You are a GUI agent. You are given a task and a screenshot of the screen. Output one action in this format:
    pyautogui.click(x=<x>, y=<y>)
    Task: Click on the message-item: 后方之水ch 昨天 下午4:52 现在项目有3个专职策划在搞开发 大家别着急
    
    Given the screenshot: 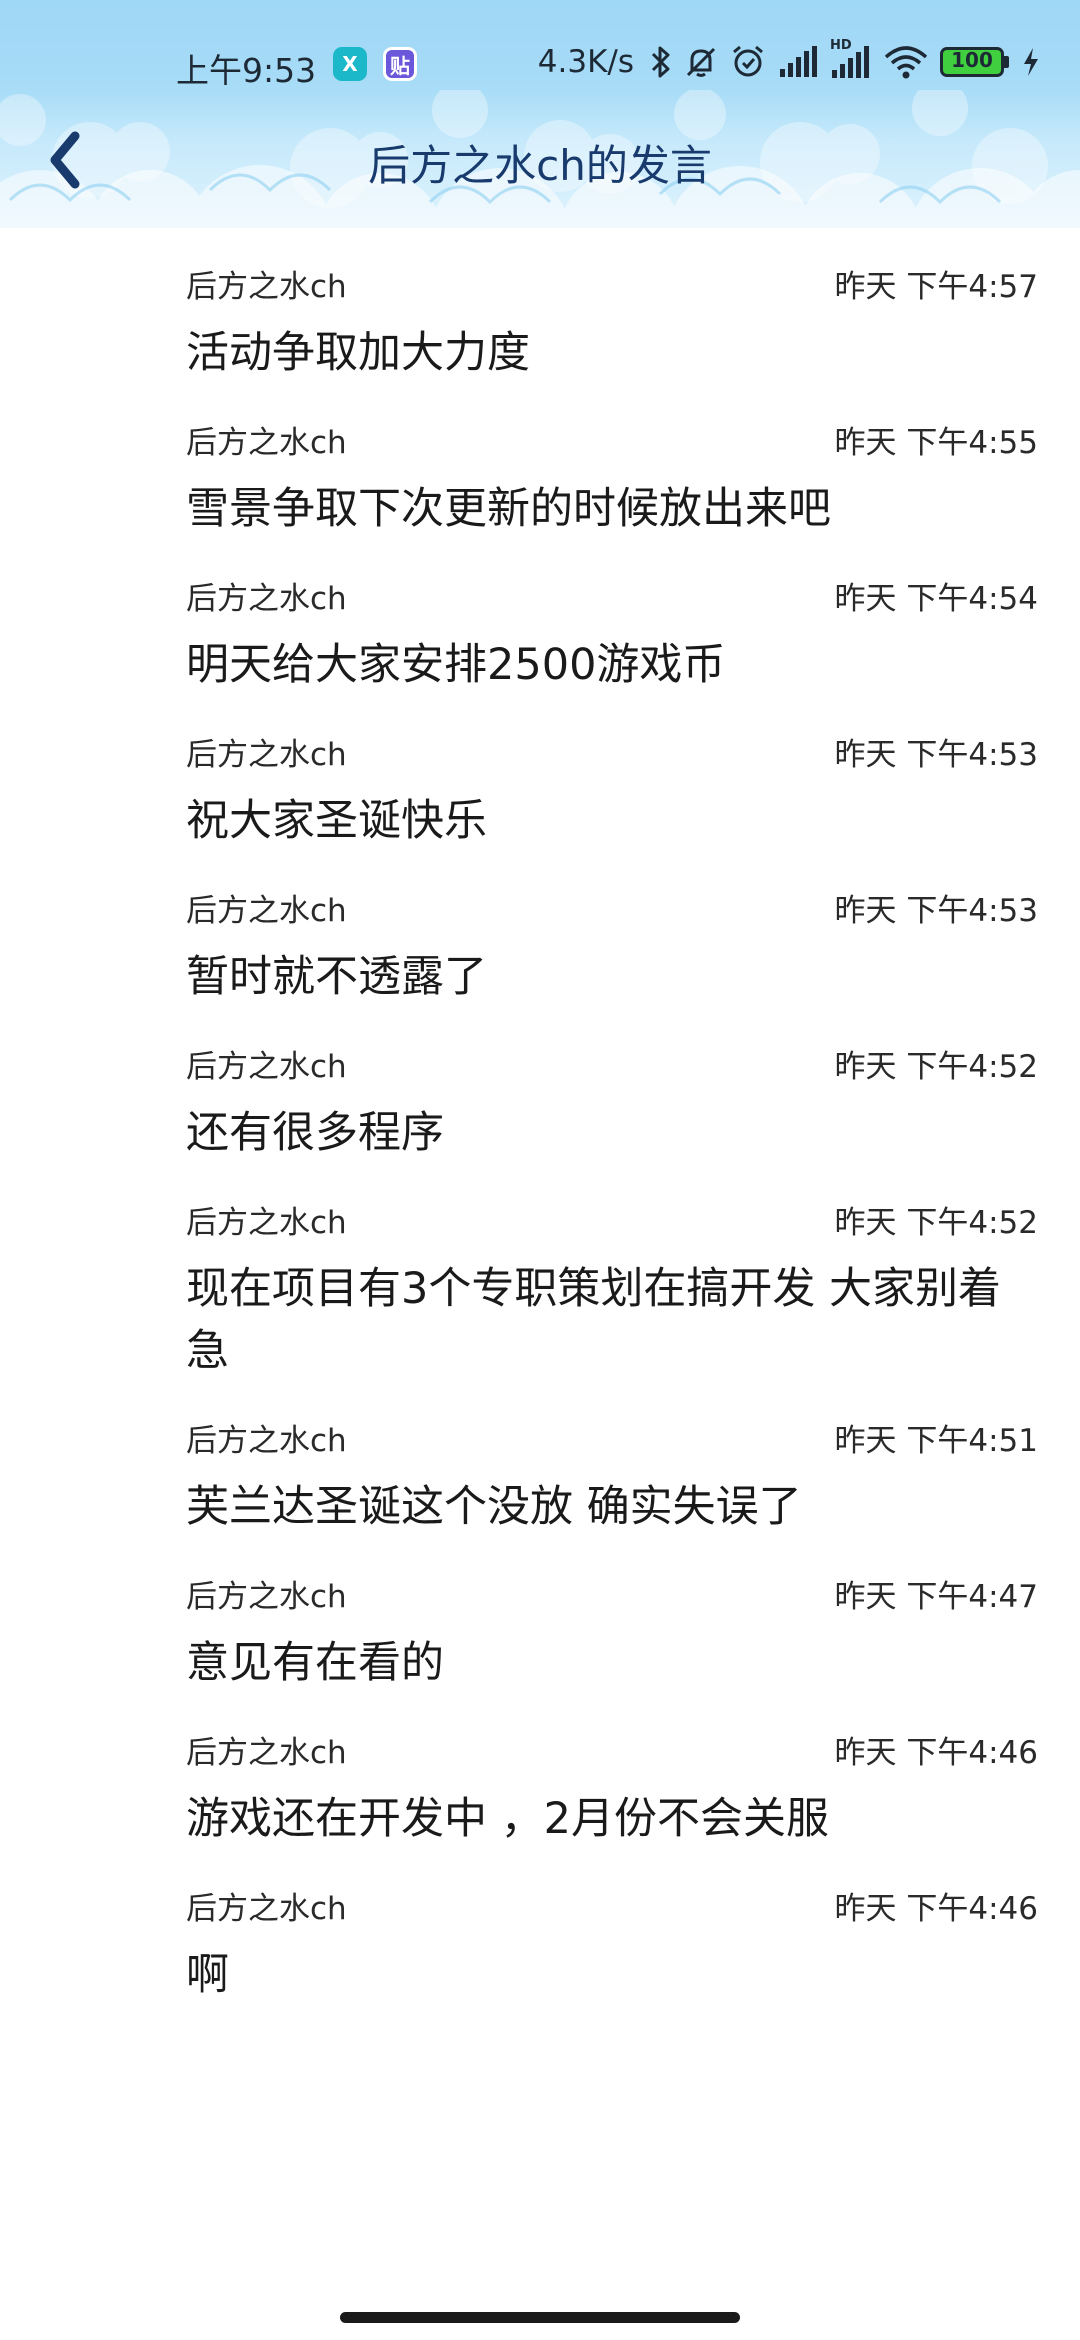 What is the action you would take?
    pyautogui.click(x=540, y=1273)
    